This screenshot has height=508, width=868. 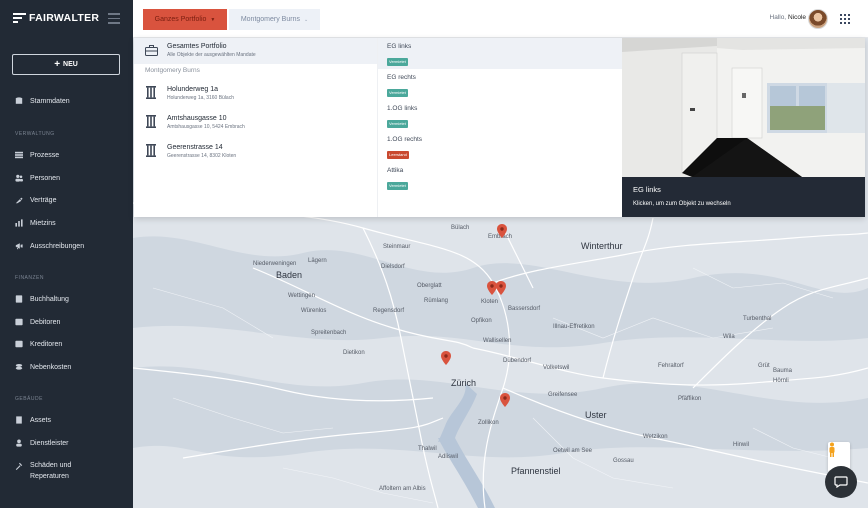 I want to click on map-label-baden: Baden, so click(x=289, y=275).